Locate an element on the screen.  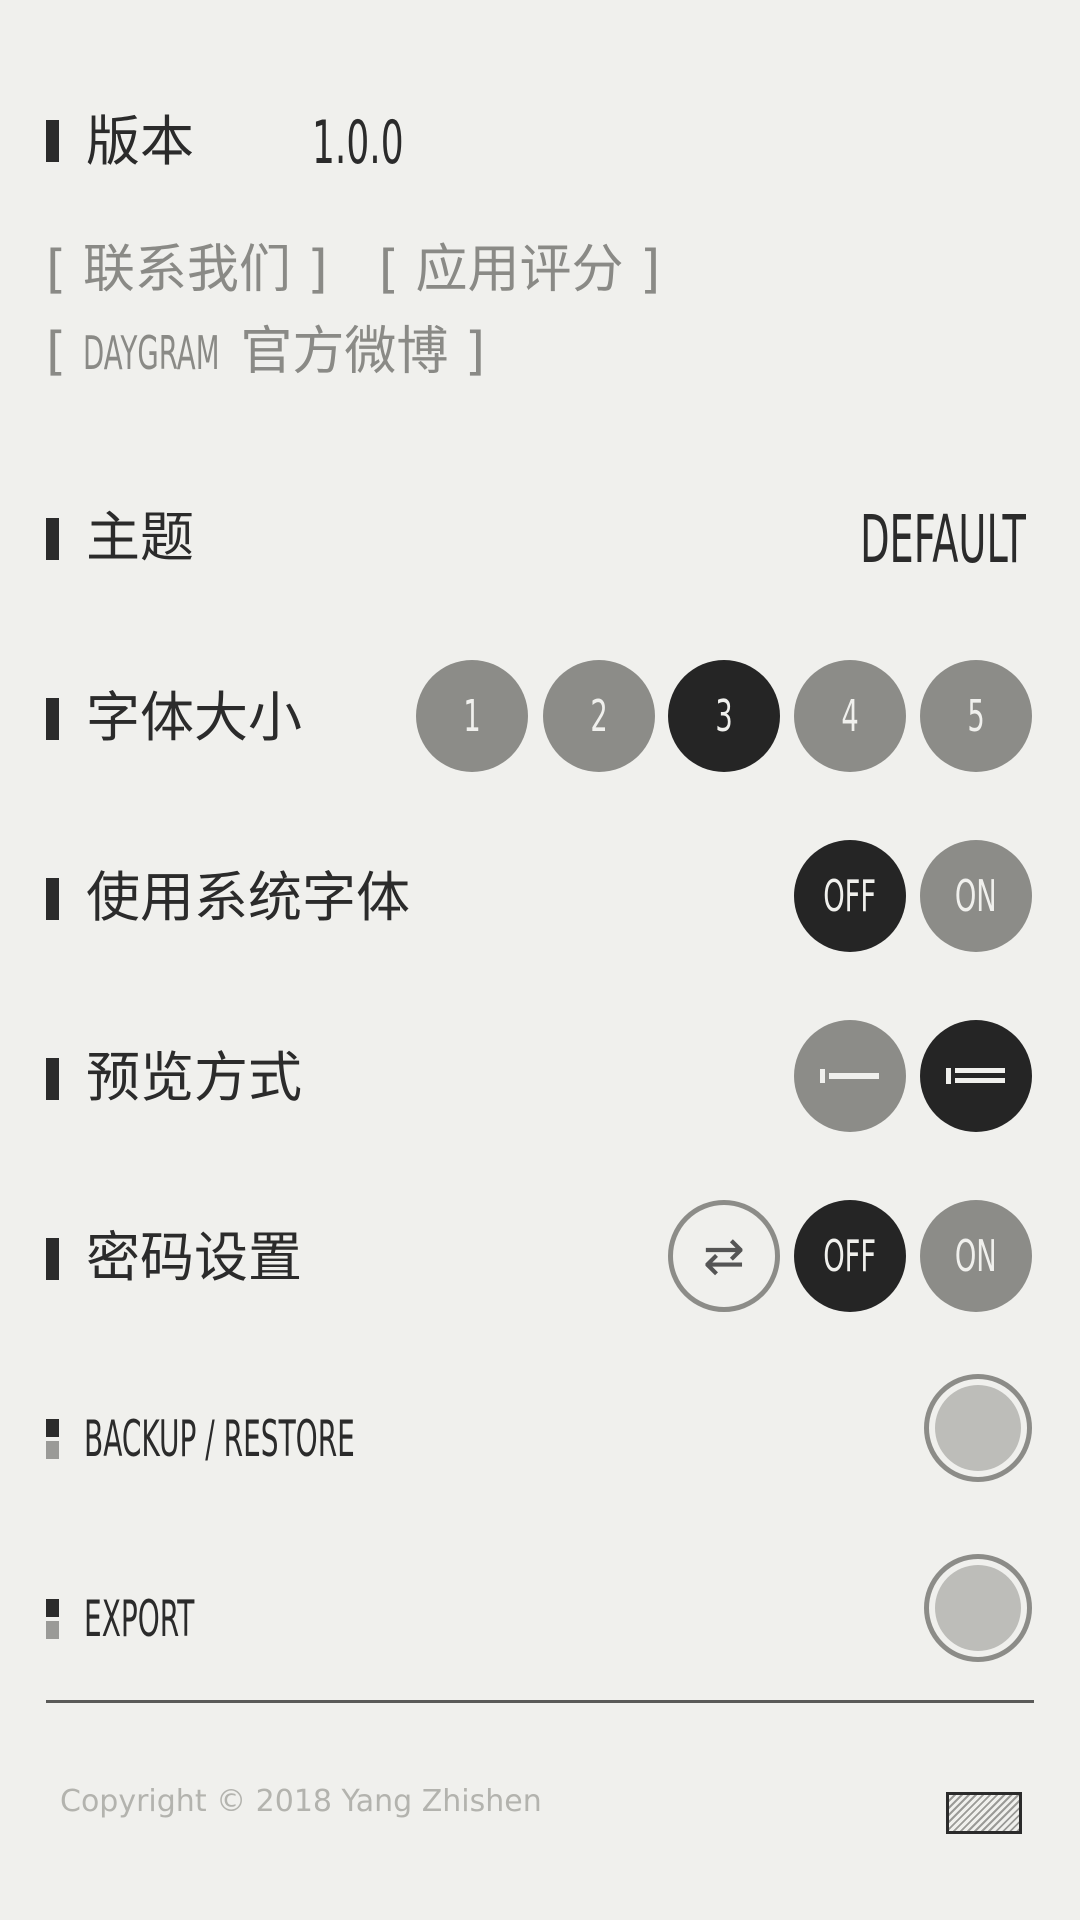
backup-restore-button is located at coordinates (978, 1428).